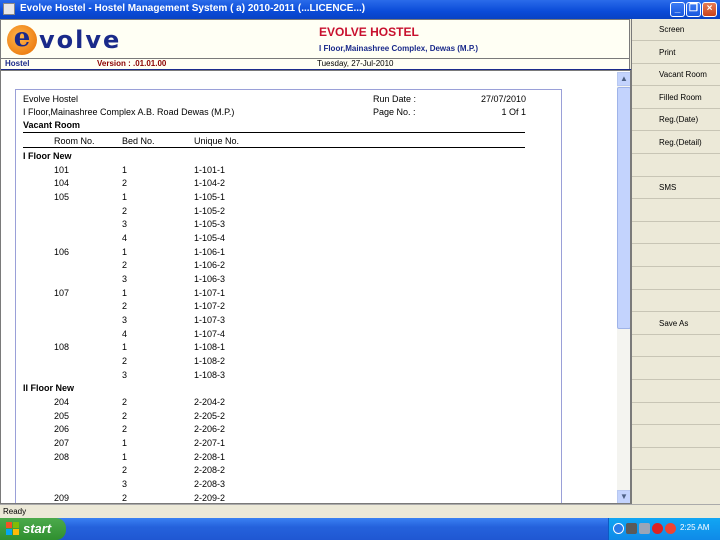 Image resolution: width=720 pixels, height=540 pixels. Describe the element at coordinates (676, 97) in the screenshot. I see `side-button-filled-room: Filled Room` at that location.